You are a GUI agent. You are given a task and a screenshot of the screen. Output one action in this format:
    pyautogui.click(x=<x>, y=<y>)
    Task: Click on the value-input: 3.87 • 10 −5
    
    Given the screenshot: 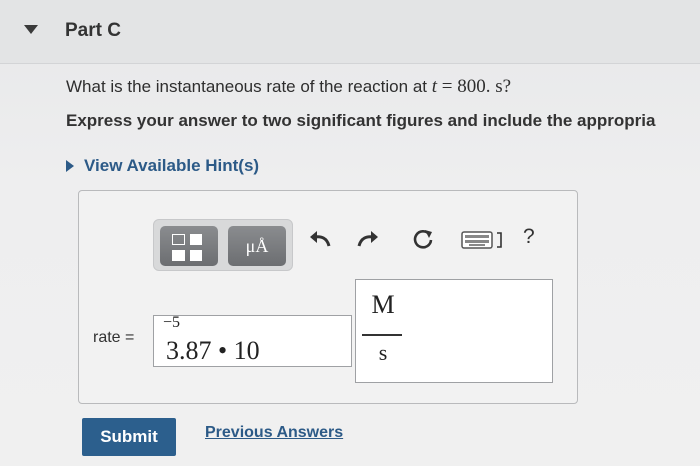 What is the action you would take?
    pyautogui.click(x=252, y=340)
    